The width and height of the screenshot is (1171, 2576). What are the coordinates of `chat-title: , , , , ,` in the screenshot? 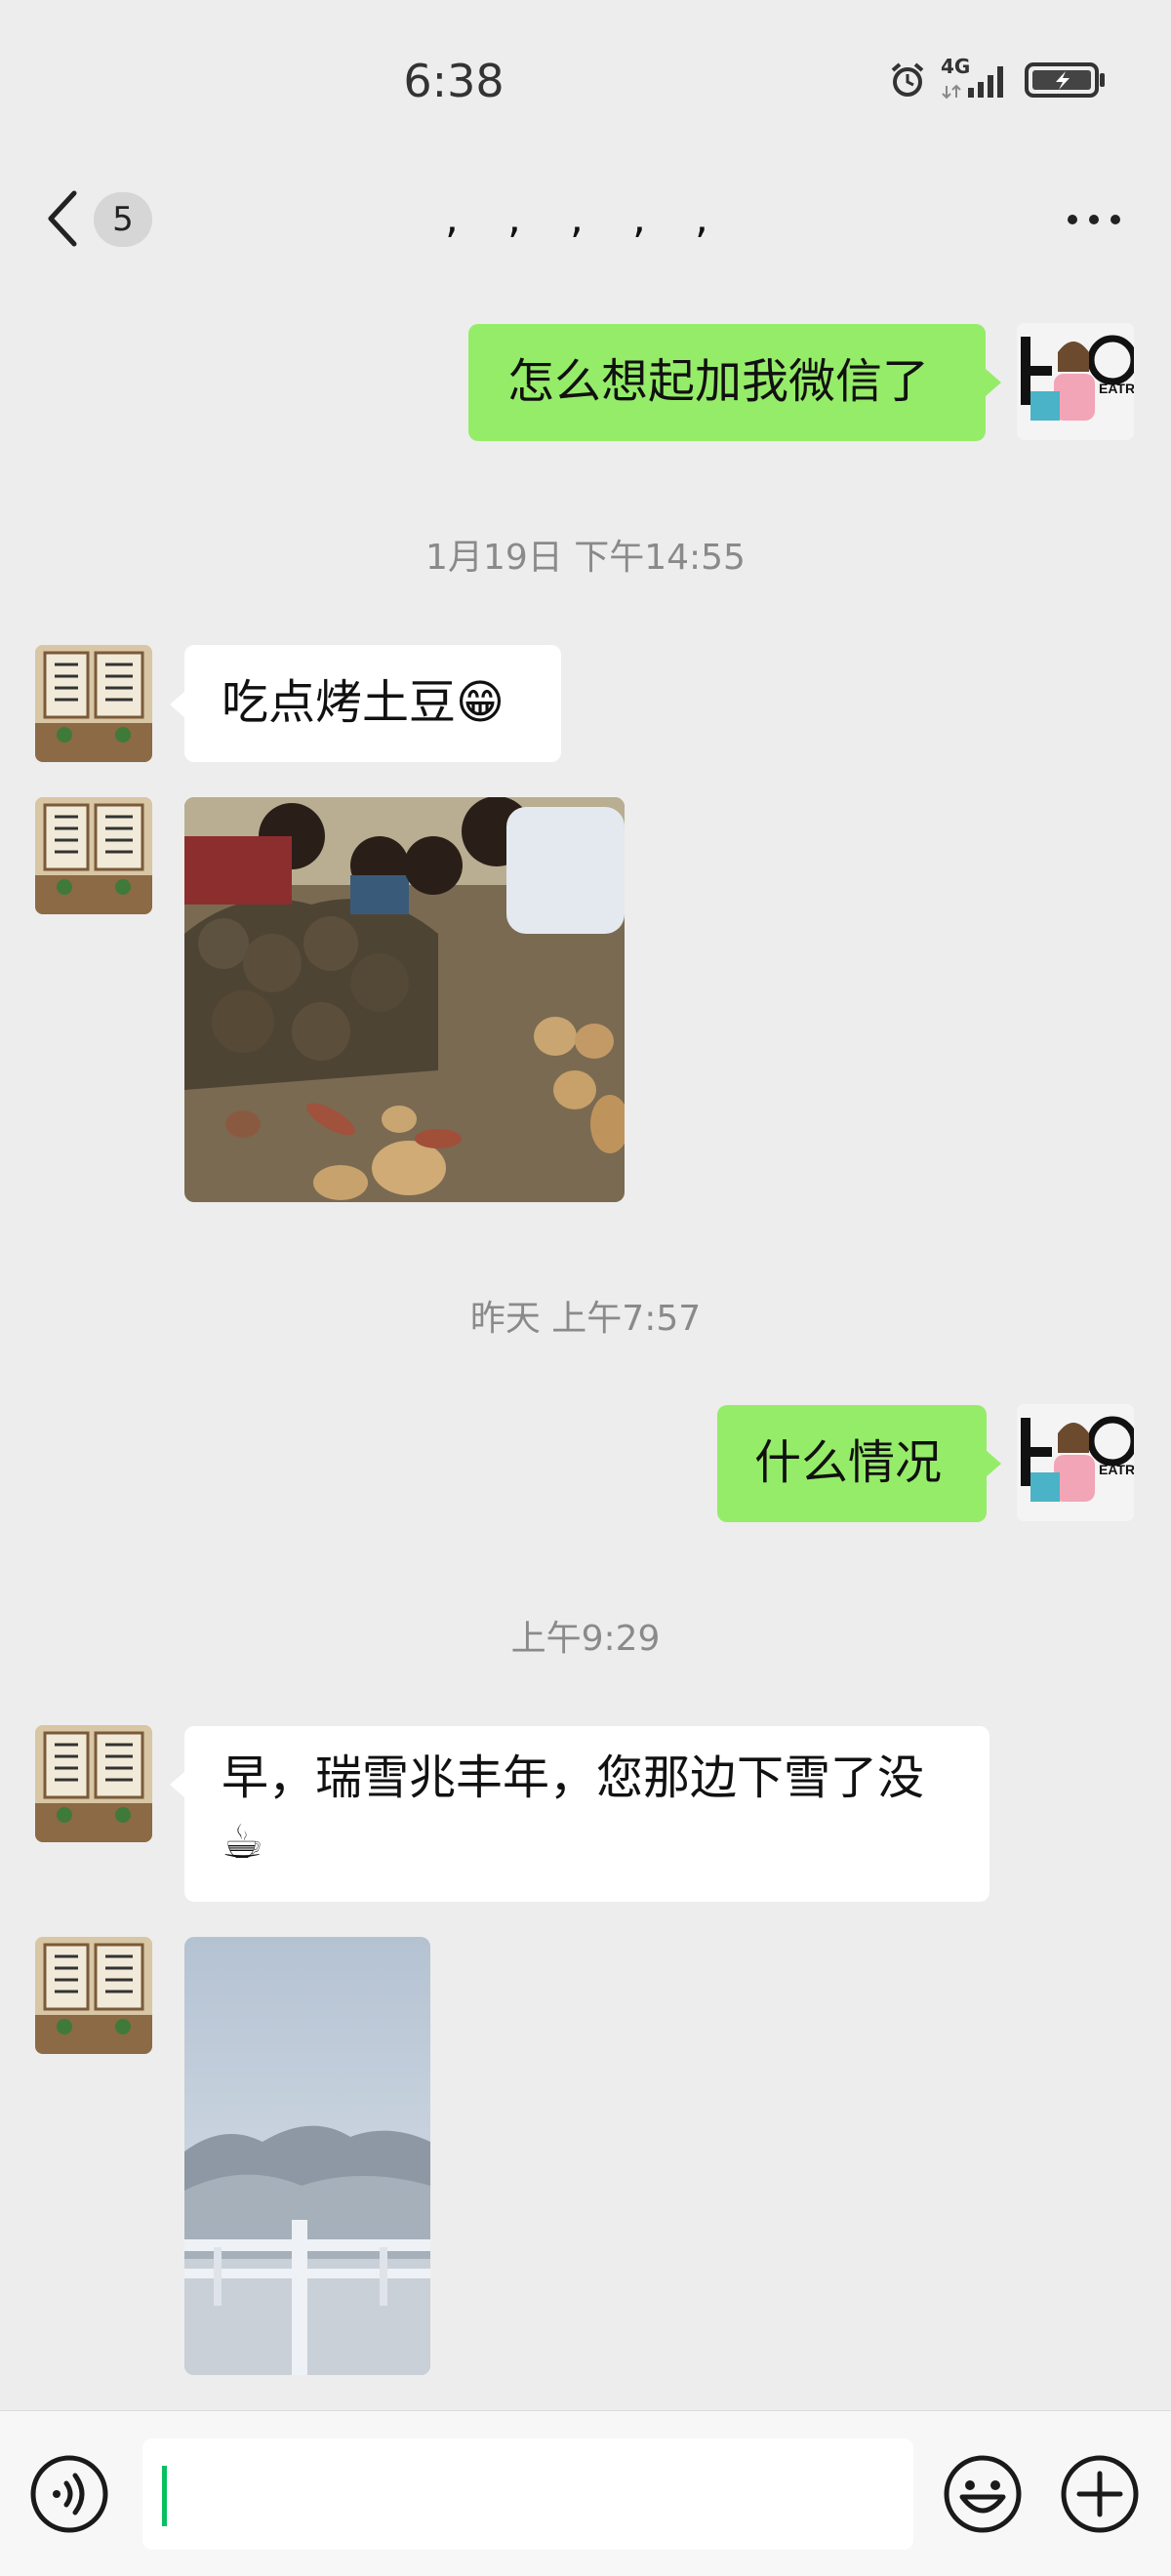 It's located at (585, 218).